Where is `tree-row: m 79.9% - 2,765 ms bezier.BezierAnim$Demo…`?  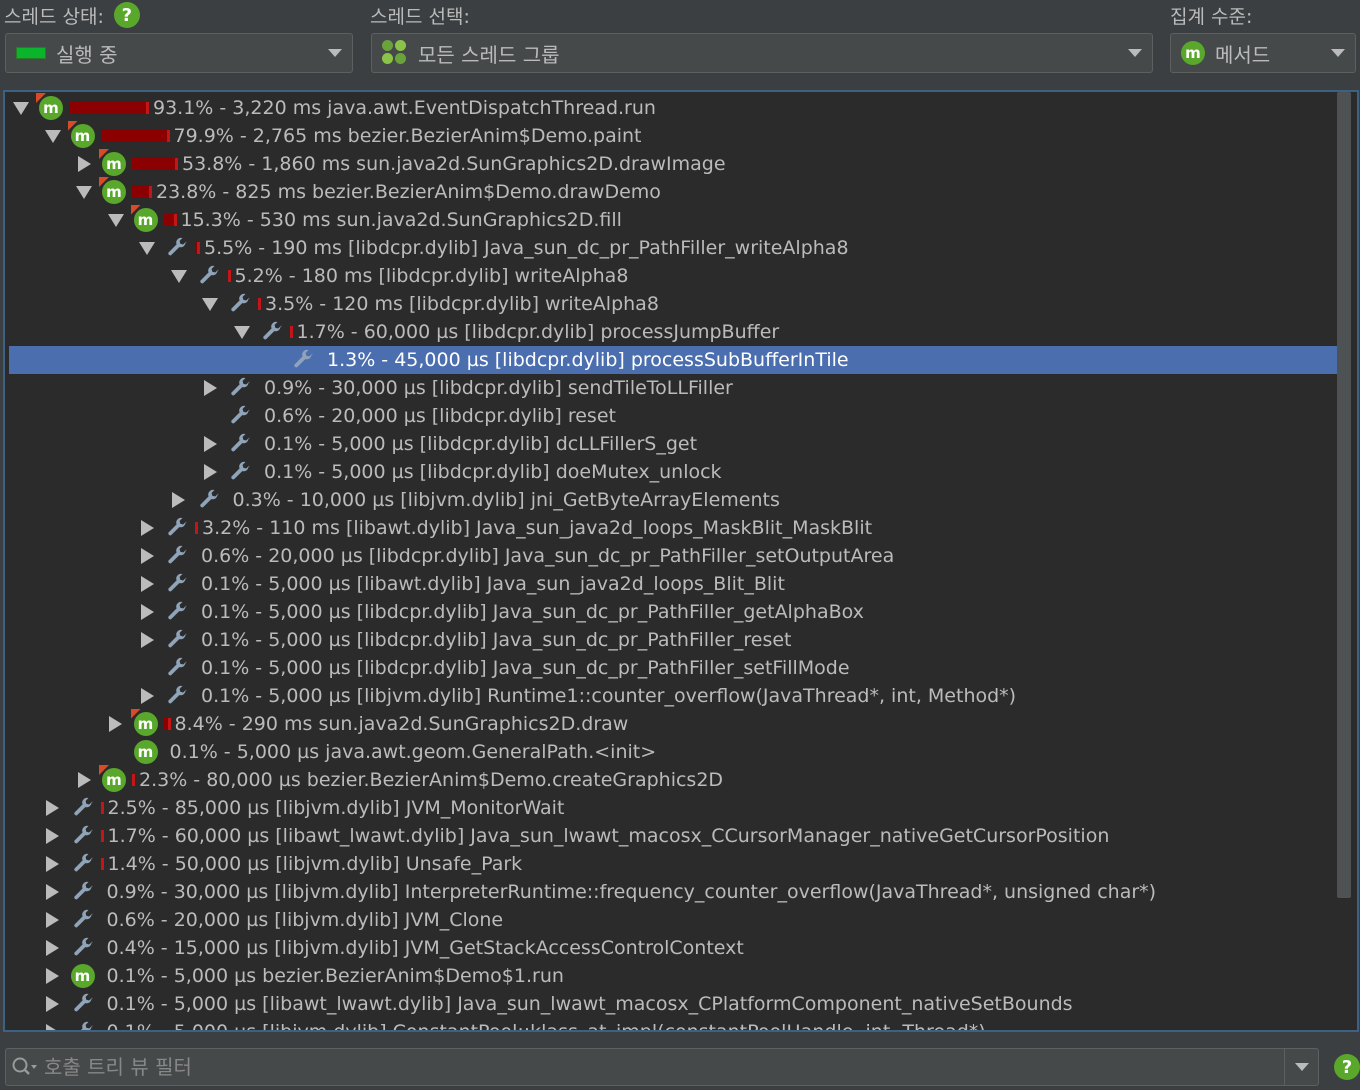
tree-row: m 79.9% - 2,765 ms bezier.BezierAnim$Demo… is located at coordinates (673, 136).